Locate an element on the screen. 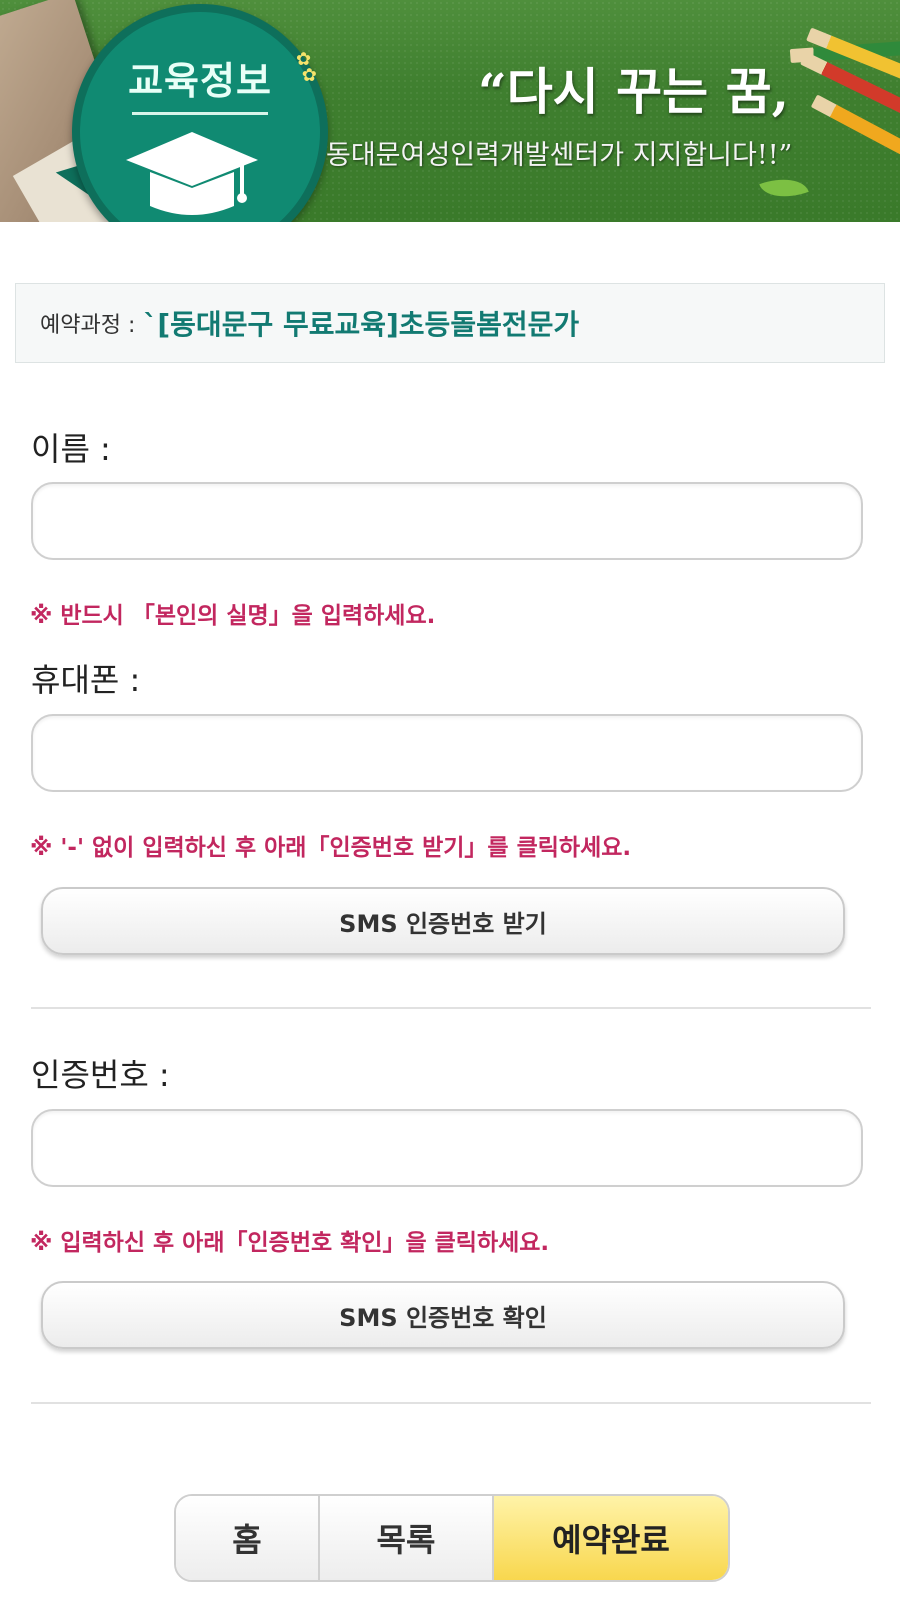  bottom-nav: 홈 목록 예약완료 is located at coordinates (452, 1538).